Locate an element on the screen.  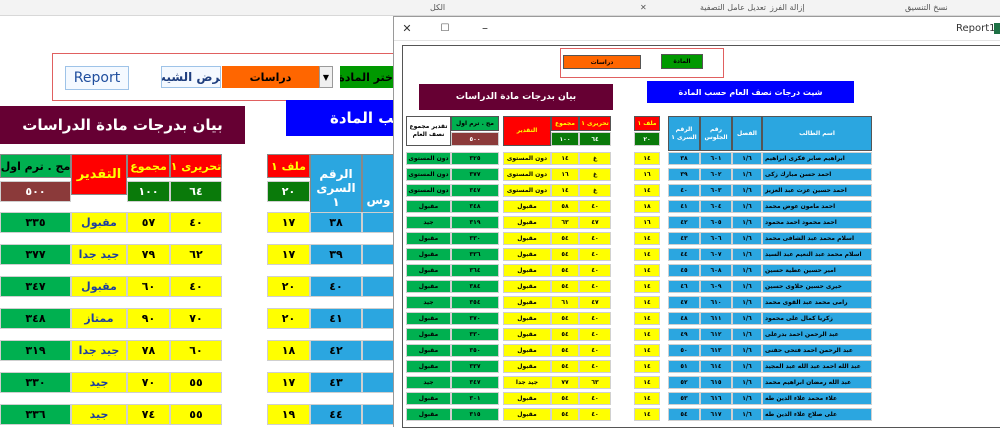
cell-cumulative: ٣١٩ is located at coordinates (35, 350).